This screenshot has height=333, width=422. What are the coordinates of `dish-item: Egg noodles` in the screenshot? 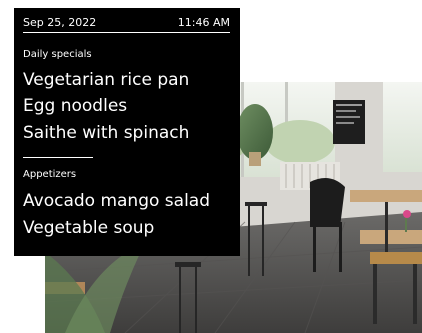 It's located at (75, 106).